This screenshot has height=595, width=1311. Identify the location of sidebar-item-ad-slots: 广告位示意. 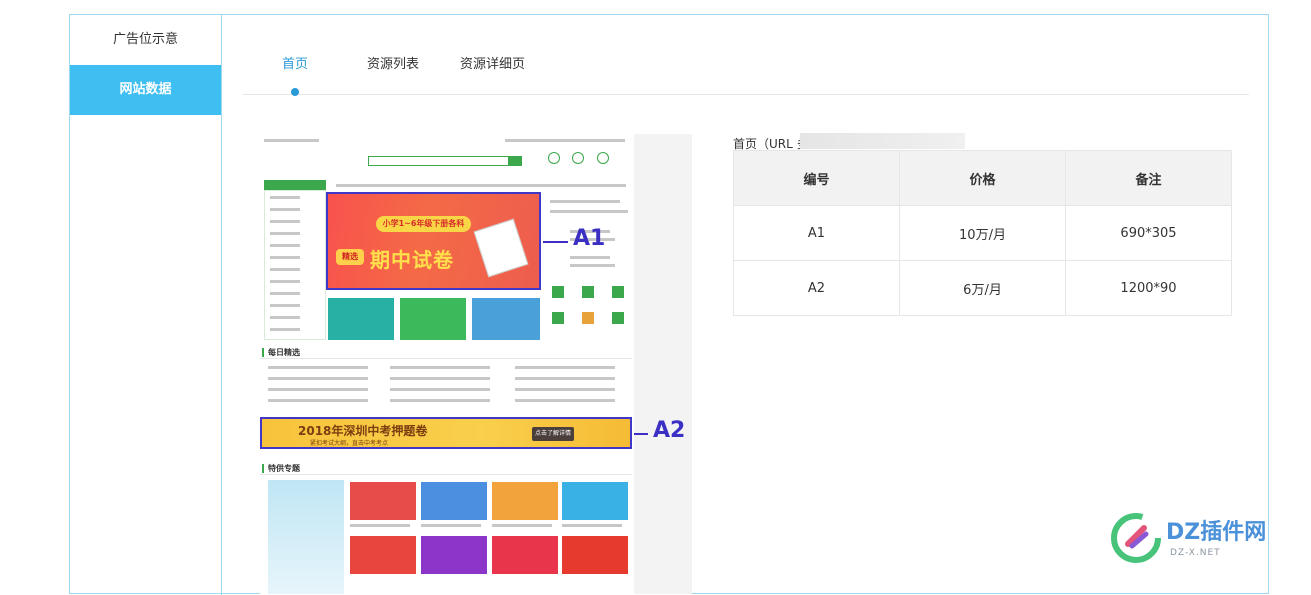
(145, 40).